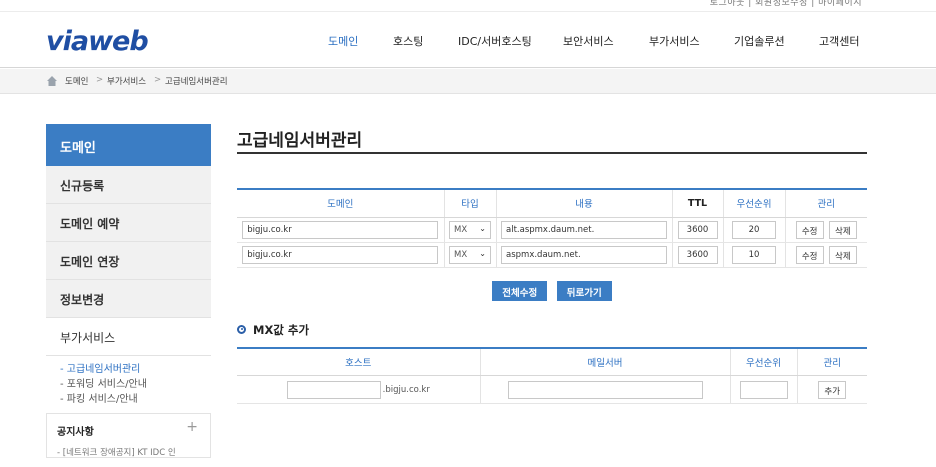 This screenshot has width=936, height=467. Describe the element at coordinates (128, 261) in the screenshot. I see `sidebar-item-renew: 도메인 연장` at that location.